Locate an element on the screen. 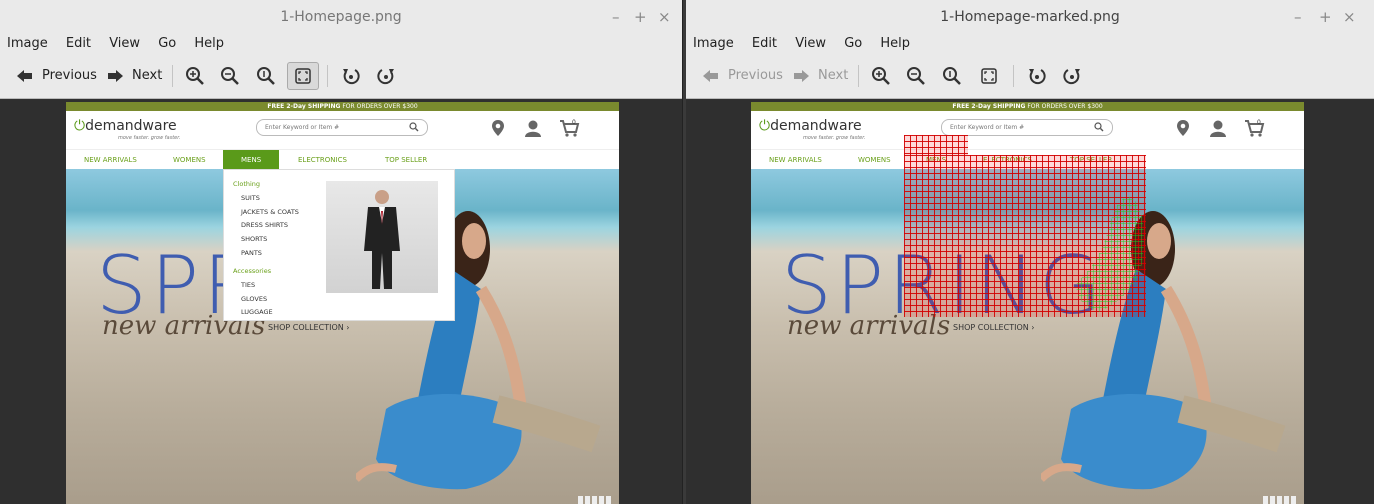  menubar: Image Edit View Go Help is located at coordinates (1030, 44).